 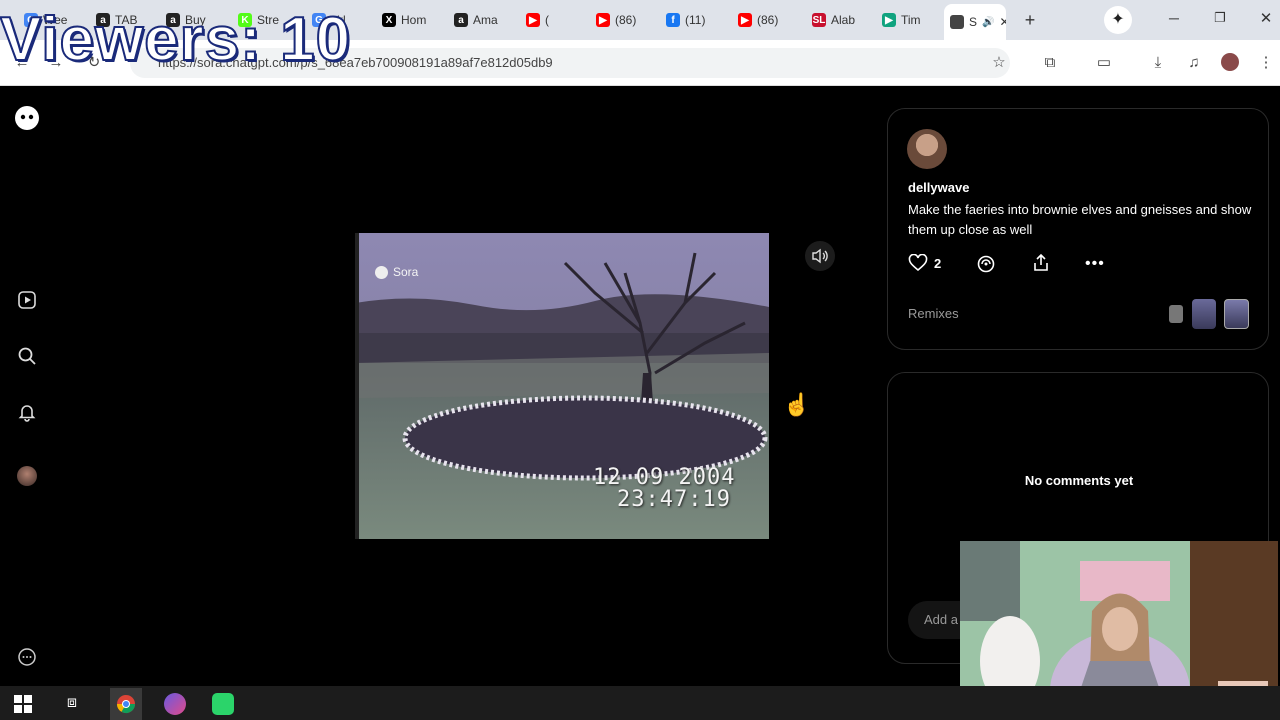 I want to click on author-avatar, so click(x=927, y=149).